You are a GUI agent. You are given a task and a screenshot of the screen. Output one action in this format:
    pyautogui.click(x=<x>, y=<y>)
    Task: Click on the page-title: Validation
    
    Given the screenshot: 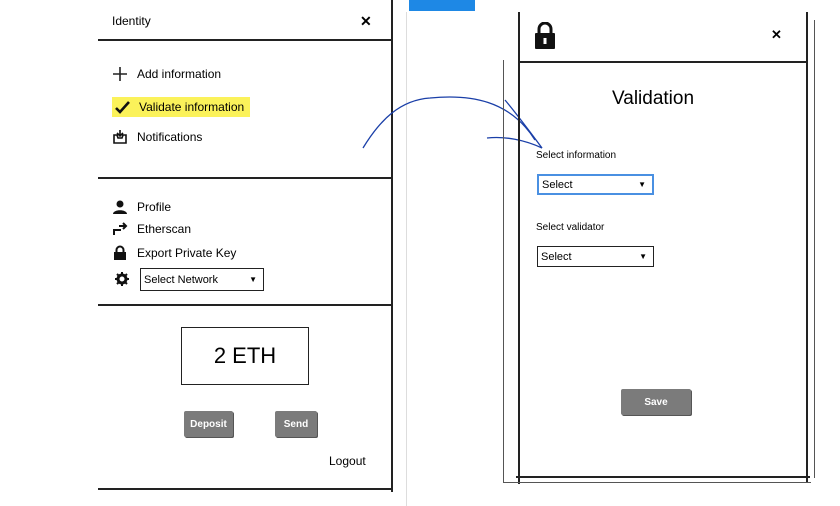 What is the action you would take?
    pyautogui.click(x=653, y=98)
    